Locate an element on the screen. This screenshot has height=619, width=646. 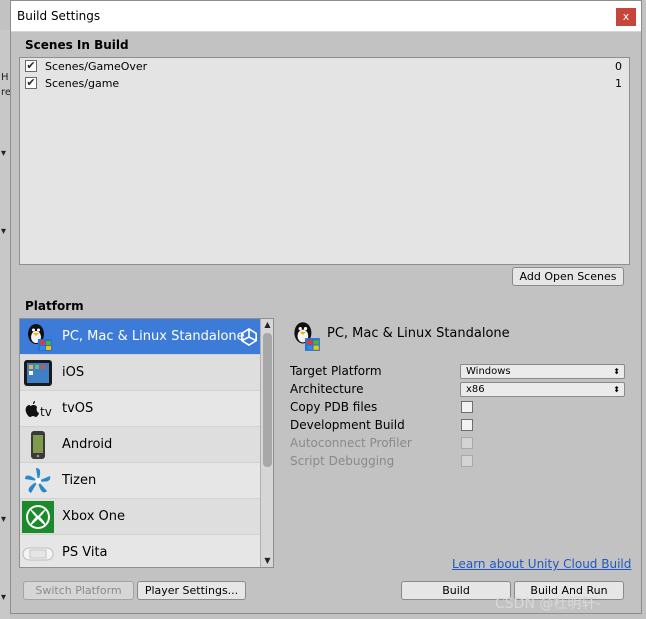
platform-item-label: PS Vita is located at coordinates (85, 552).